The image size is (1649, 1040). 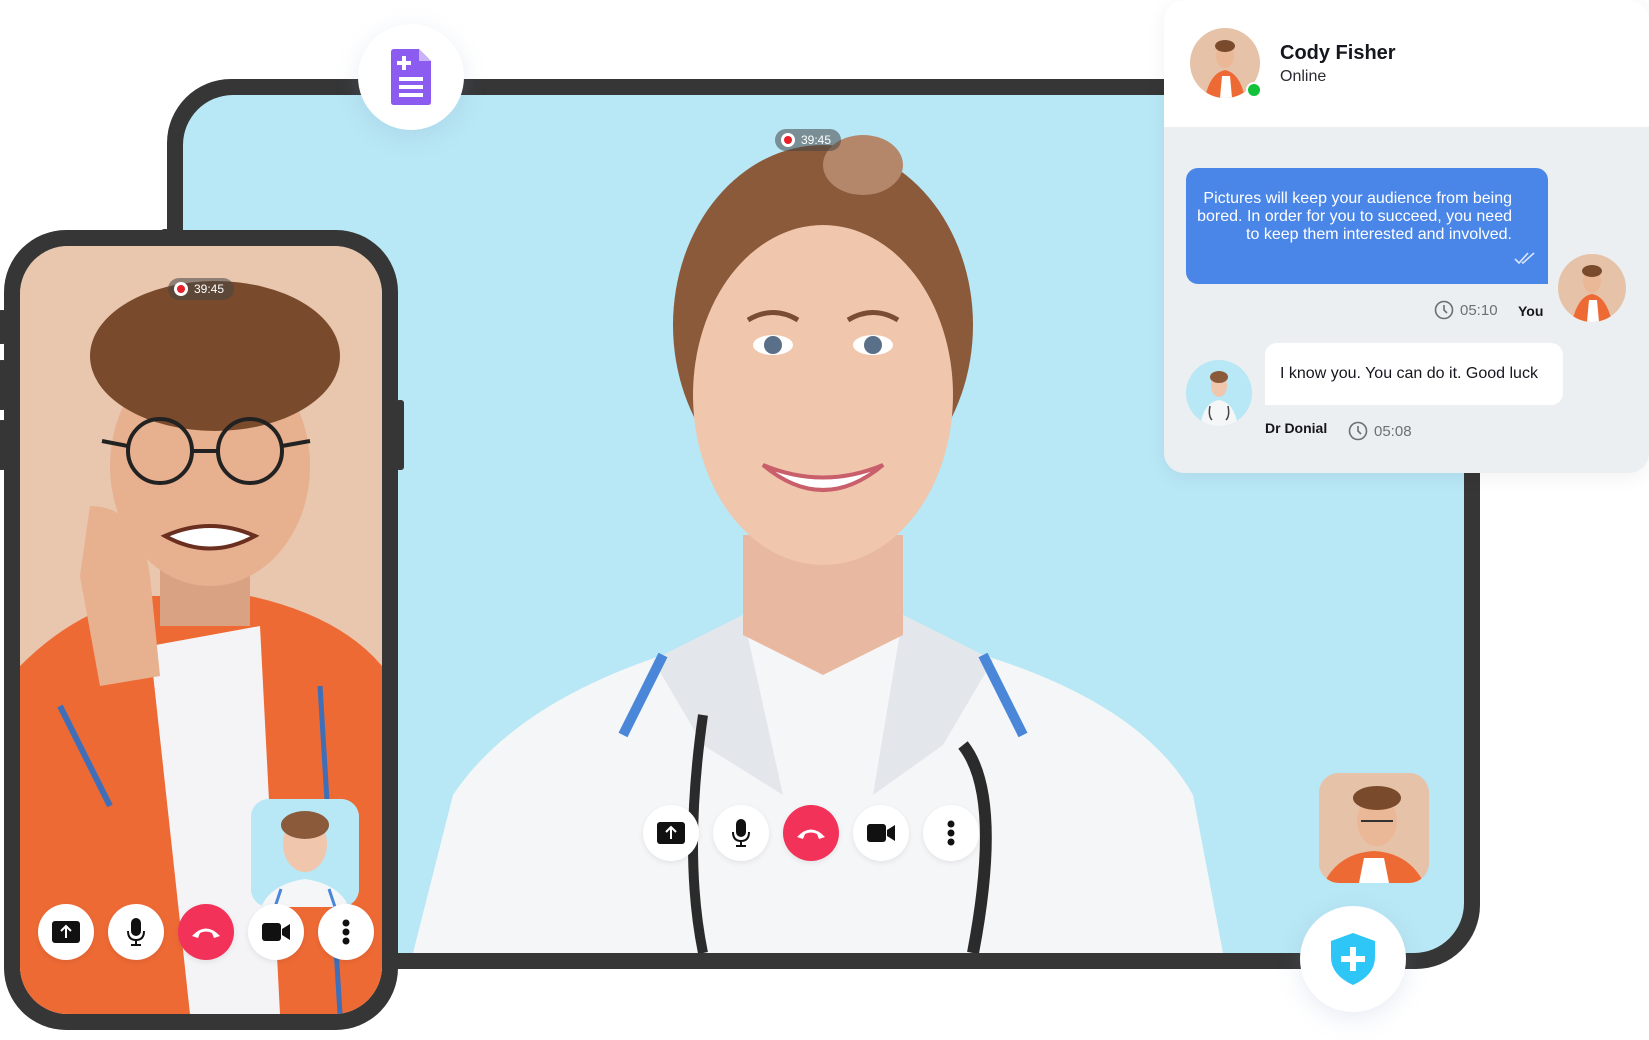 I want to click on online-status-indicator, so click(x=1254, y=90).